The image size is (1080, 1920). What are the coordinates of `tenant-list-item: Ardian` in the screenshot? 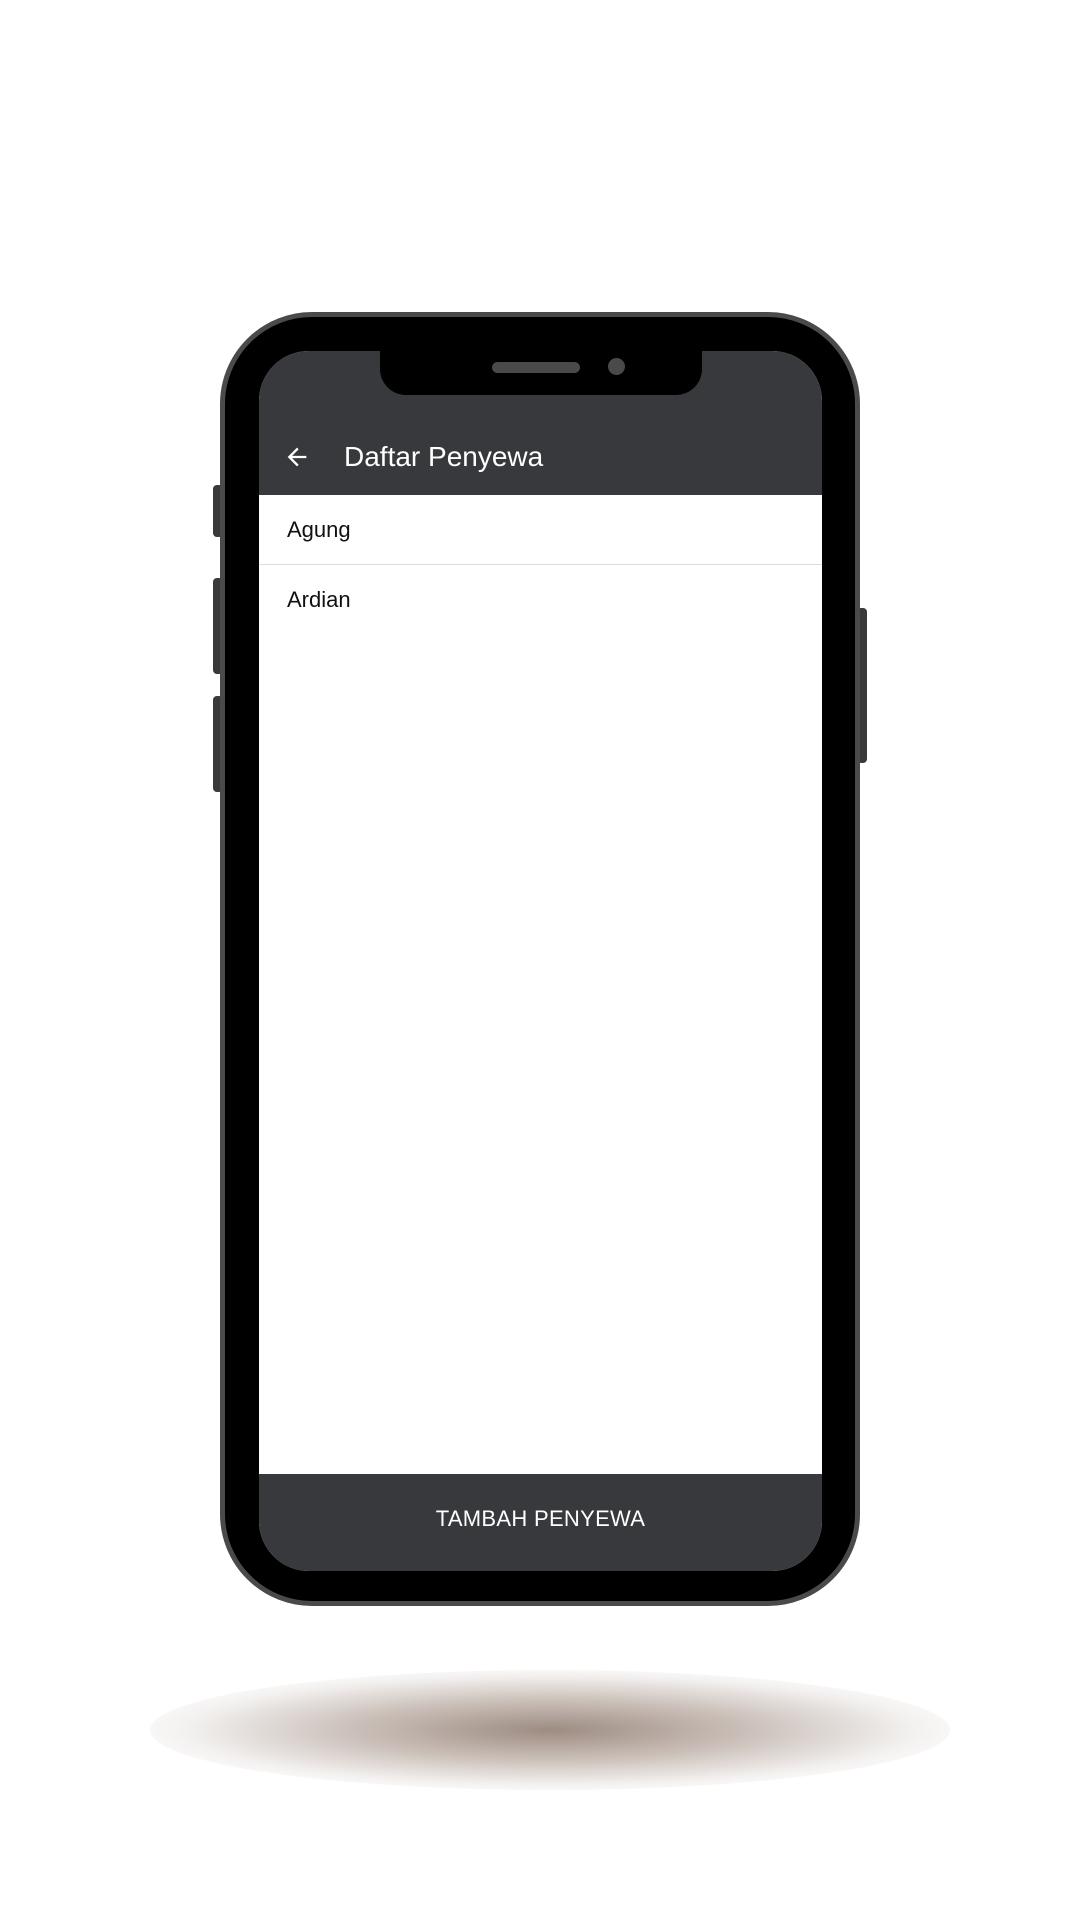 It's located at (540, 600).